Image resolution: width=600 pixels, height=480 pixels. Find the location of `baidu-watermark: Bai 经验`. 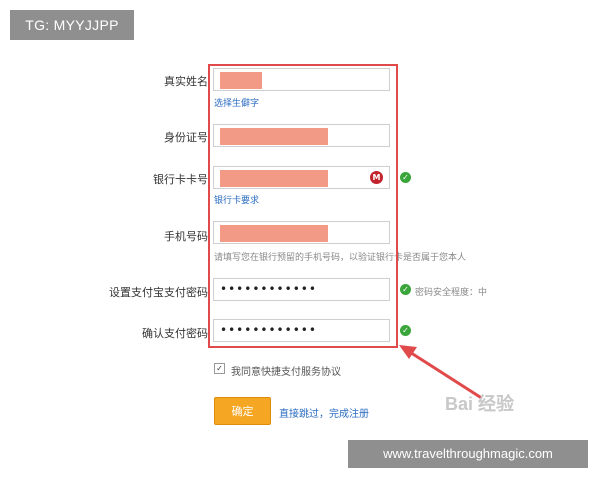

baidu-watermark: Bai 经验 is located at coordinates (480, 404).